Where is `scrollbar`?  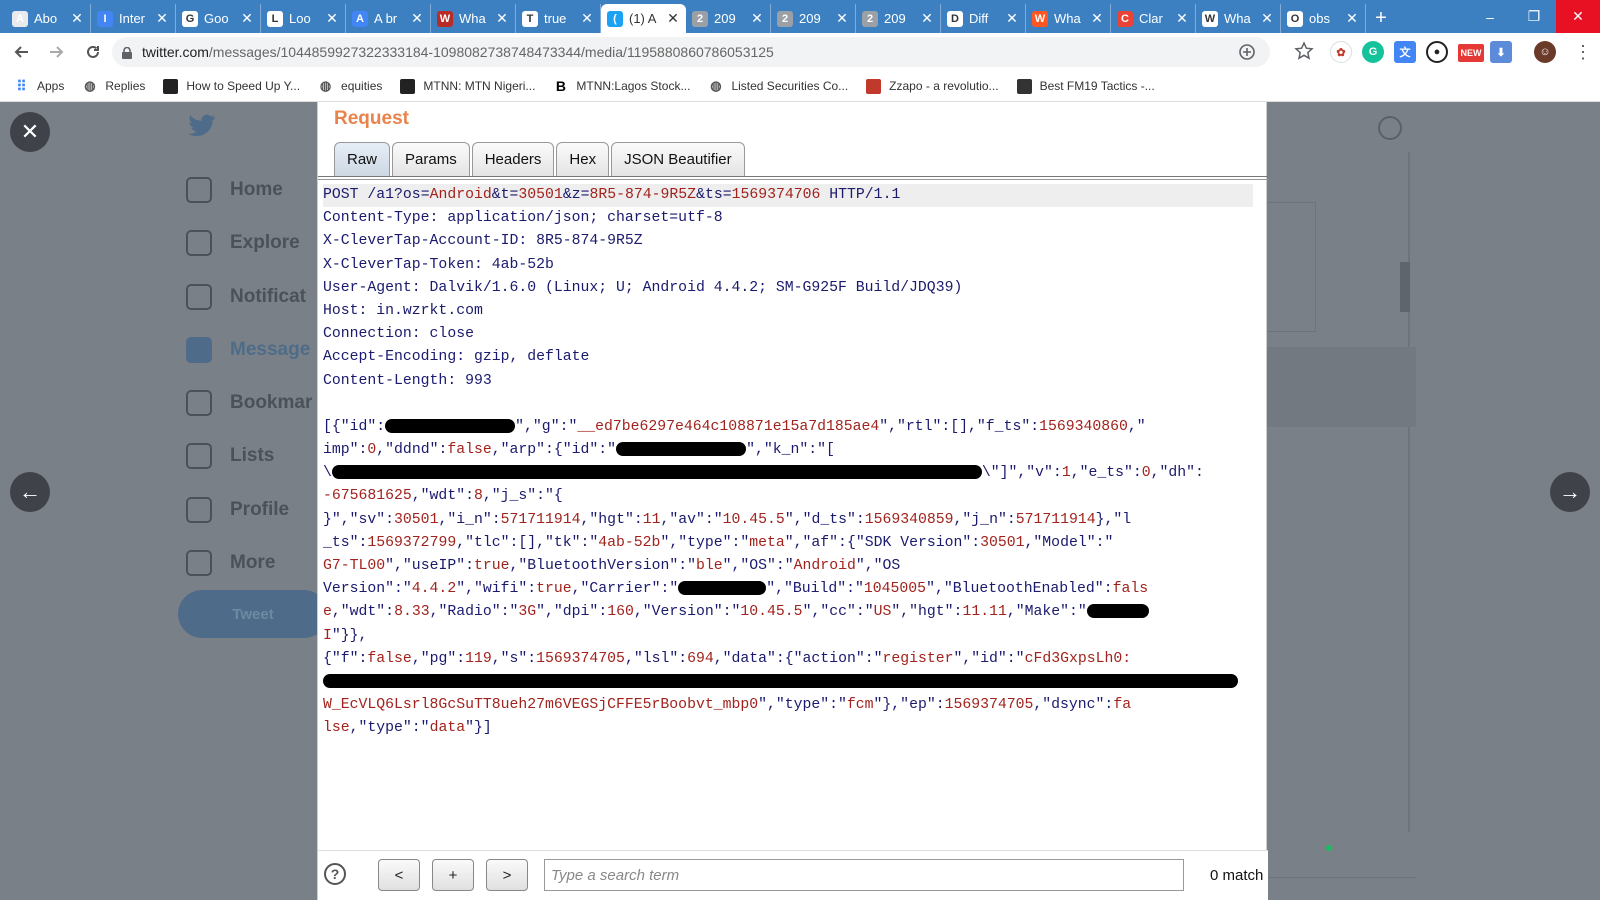
scrollbar is located at coordinates (1409, 492).